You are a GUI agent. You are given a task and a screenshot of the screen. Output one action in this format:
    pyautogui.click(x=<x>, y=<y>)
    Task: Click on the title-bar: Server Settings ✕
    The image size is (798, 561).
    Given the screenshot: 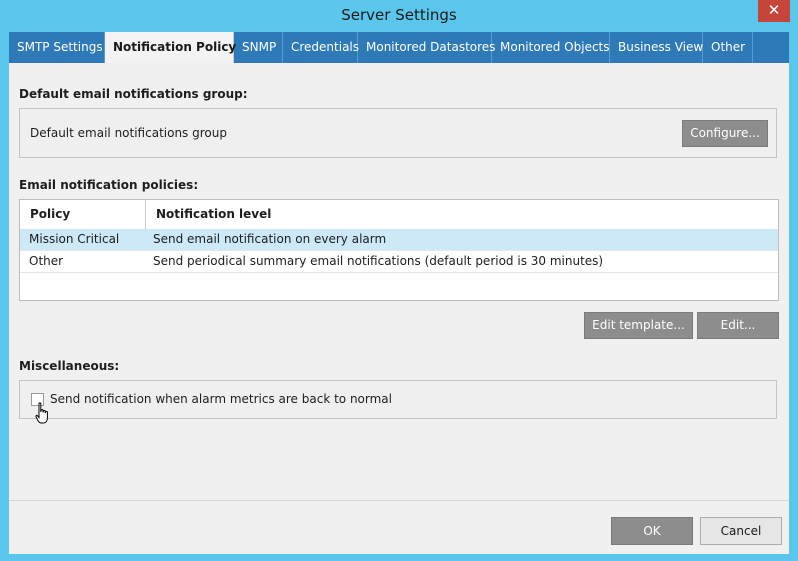 What is the action you would take?
    pyautogui.click(x=399, y=16)
    